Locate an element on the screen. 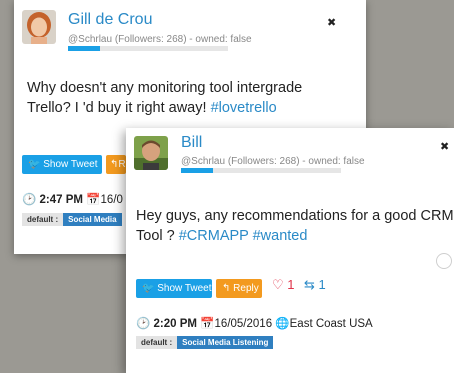 This screenshot has height=373, width=454. tweet-location: East Coast USA is located at coordinates (331, 324).